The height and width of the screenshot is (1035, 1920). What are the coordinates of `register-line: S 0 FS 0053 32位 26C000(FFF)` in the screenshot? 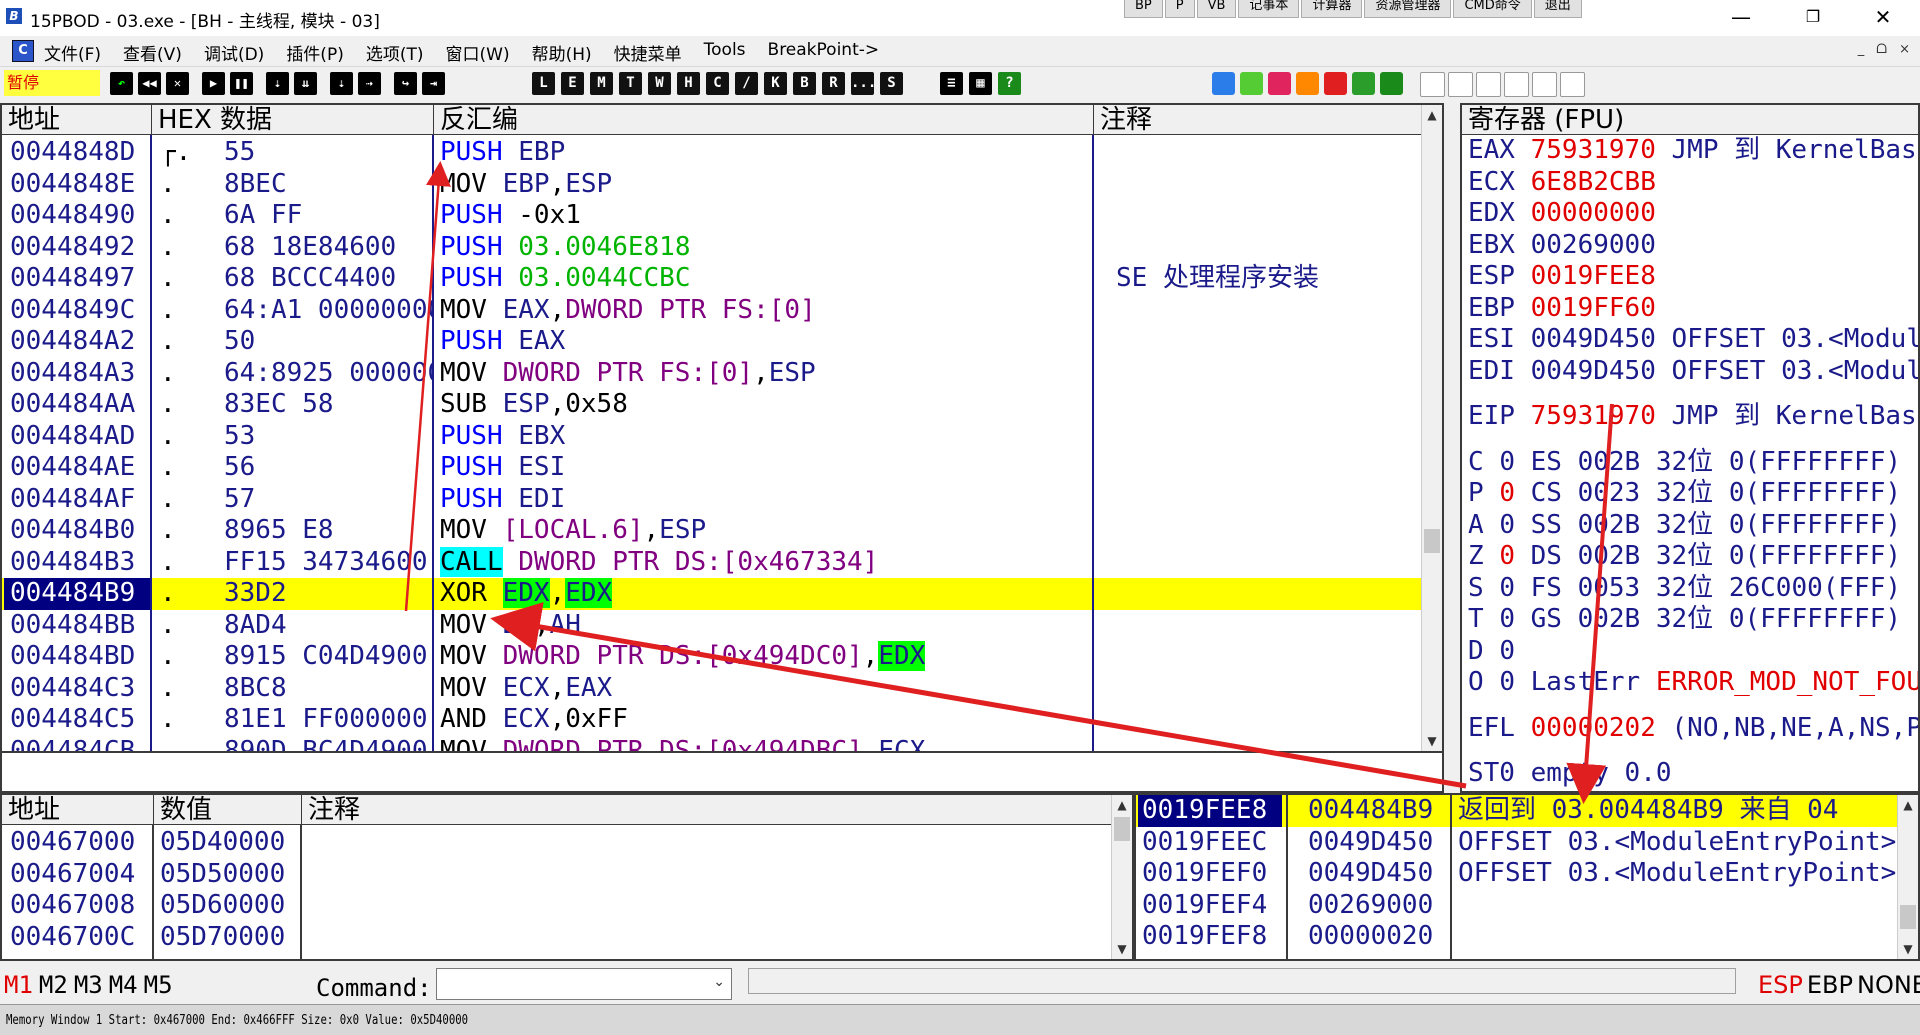 It's located at (1684, 589).